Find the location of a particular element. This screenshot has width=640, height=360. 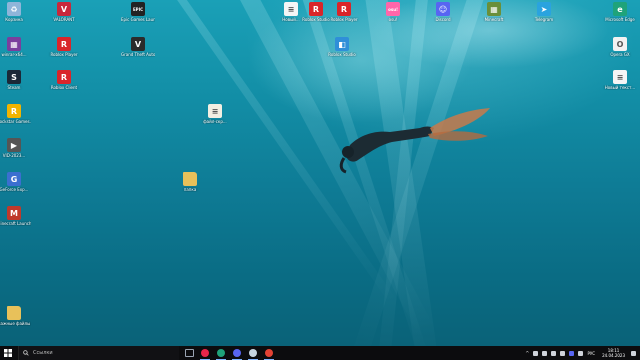

taskbar-apps is located at coordinates (229, 353).